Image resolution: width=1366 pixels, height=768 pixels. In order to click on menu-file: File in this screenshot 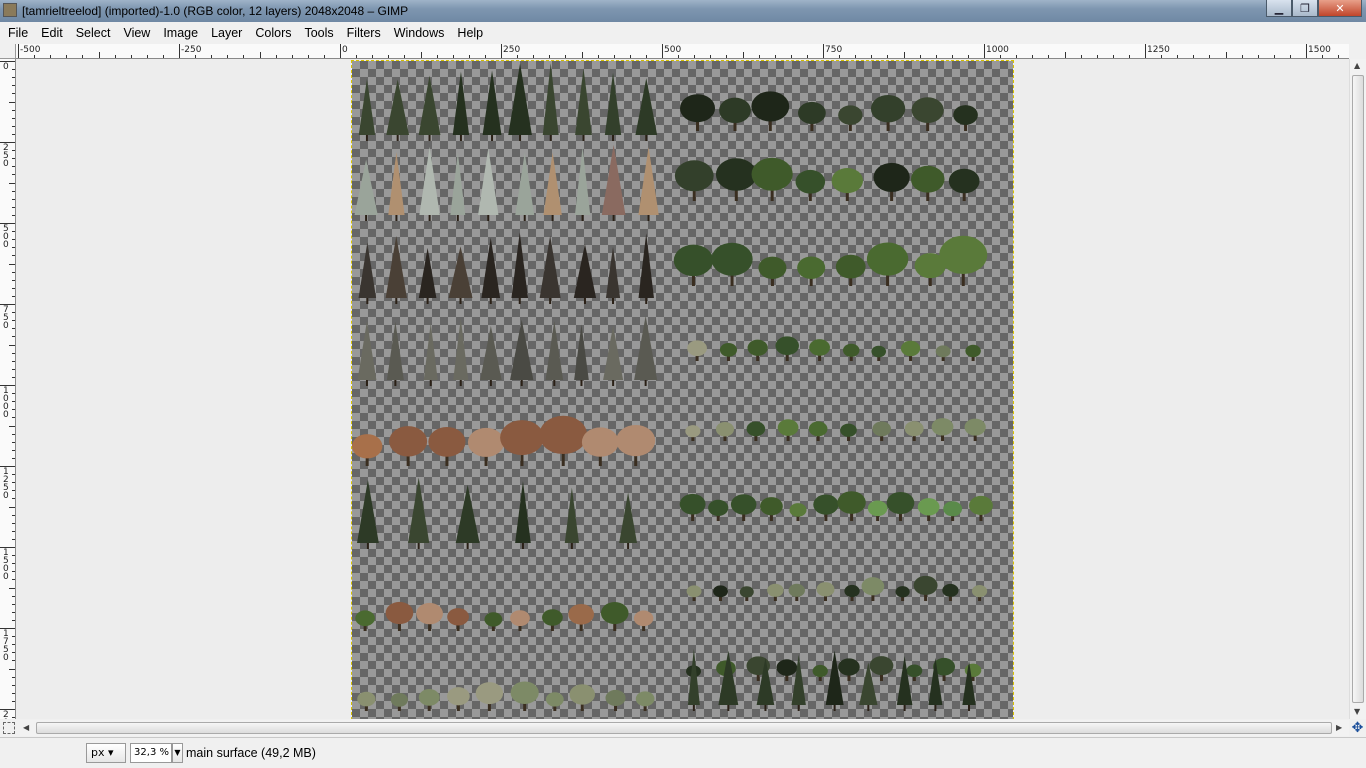, I will do `click(16, 33)`.